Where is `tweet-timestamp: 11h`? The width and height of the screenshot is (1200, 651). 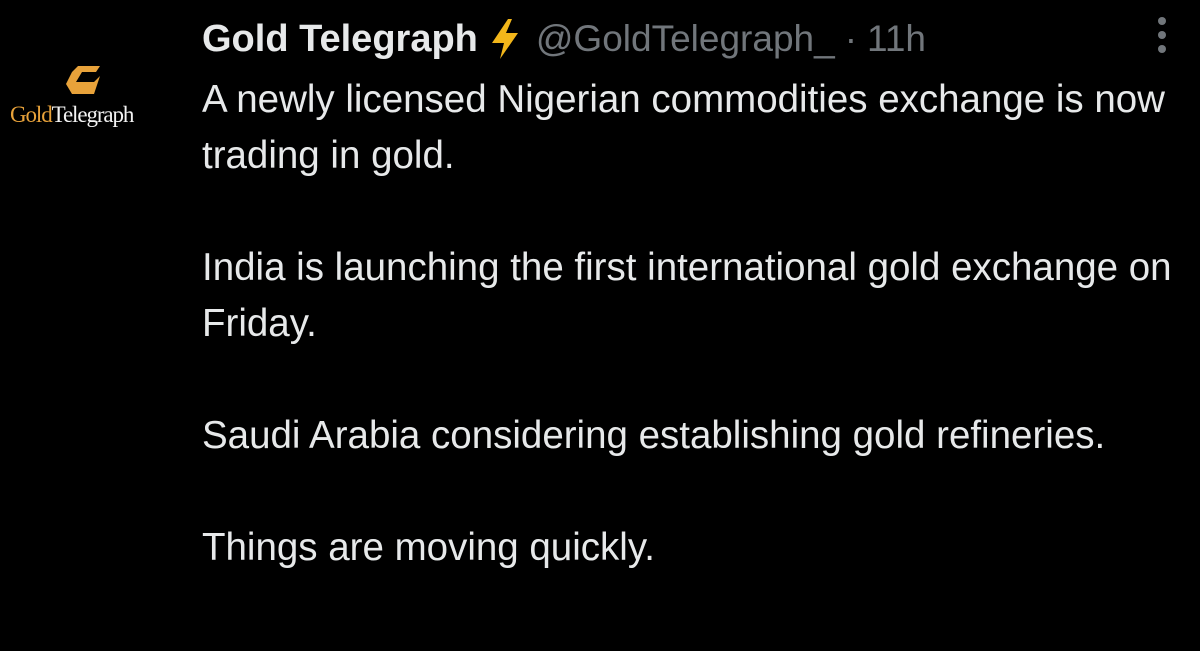 tweet-timestamp: 11h is located at coordinates (896, 39).